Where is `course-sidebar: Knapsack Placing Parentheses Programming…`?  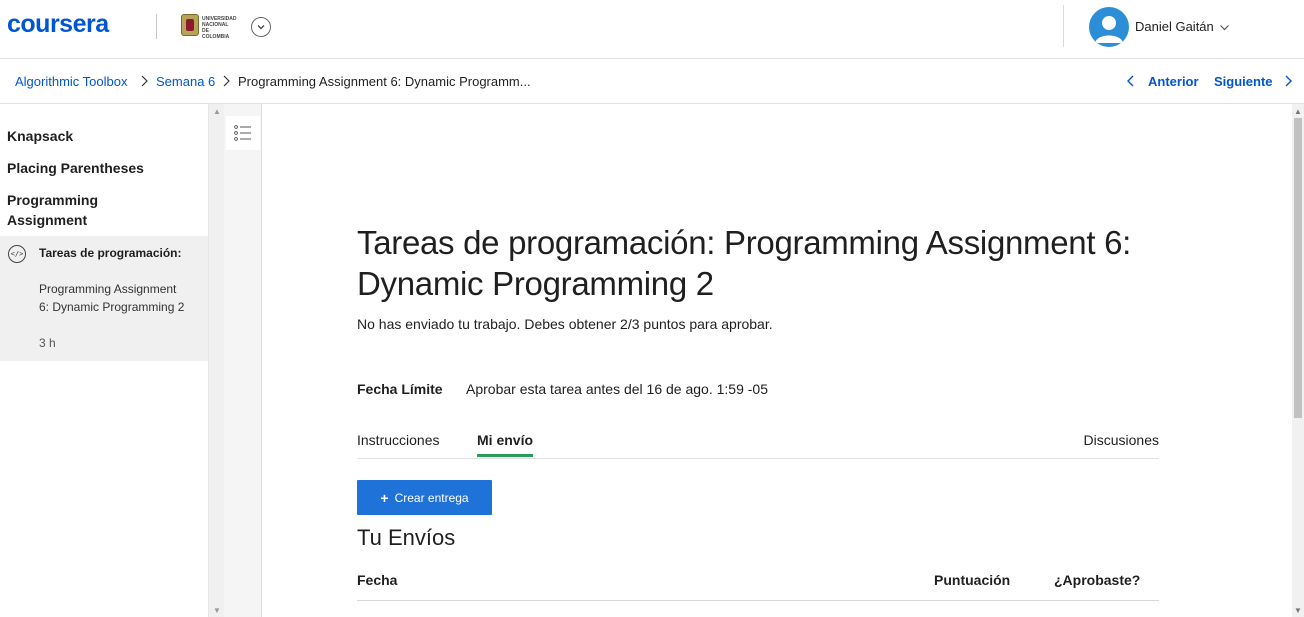 course-sidebar: Knapsack Placing Parentheses Programming… is located at coordinates (104, 360).